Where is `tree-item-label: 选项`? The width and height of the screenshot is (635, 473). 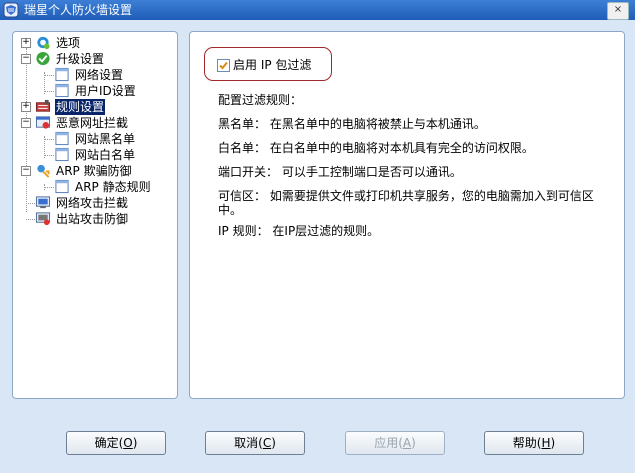
tree-item-label: 选项 is located at coordinates (68, 43).